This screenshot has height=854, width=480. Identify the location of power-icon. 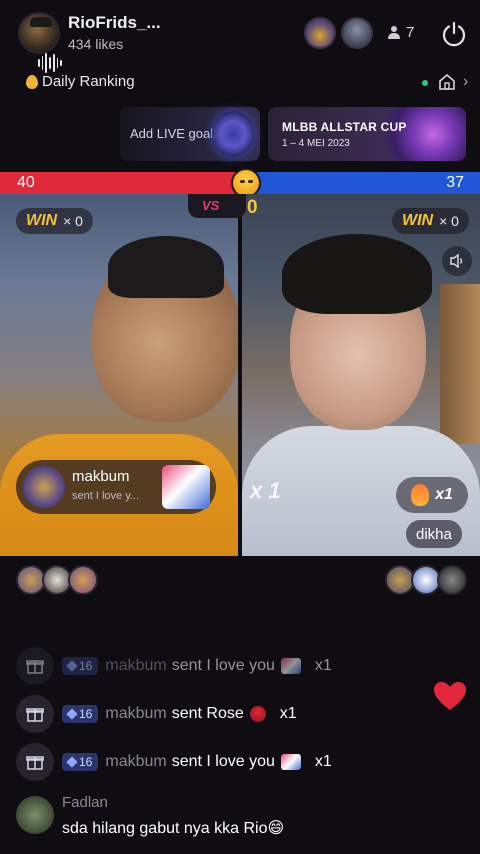
(454, 34).